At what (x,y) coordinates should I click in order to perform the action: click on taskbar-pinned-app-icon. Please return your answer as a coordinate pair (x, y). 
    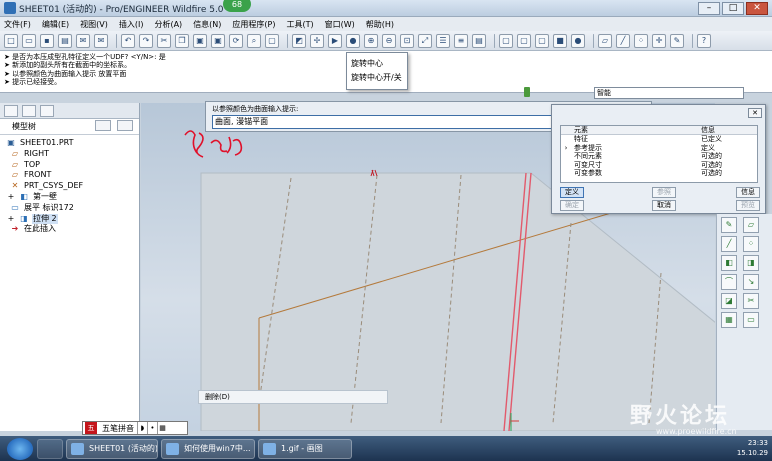
    Looking at the image, I should click on (50, 448).